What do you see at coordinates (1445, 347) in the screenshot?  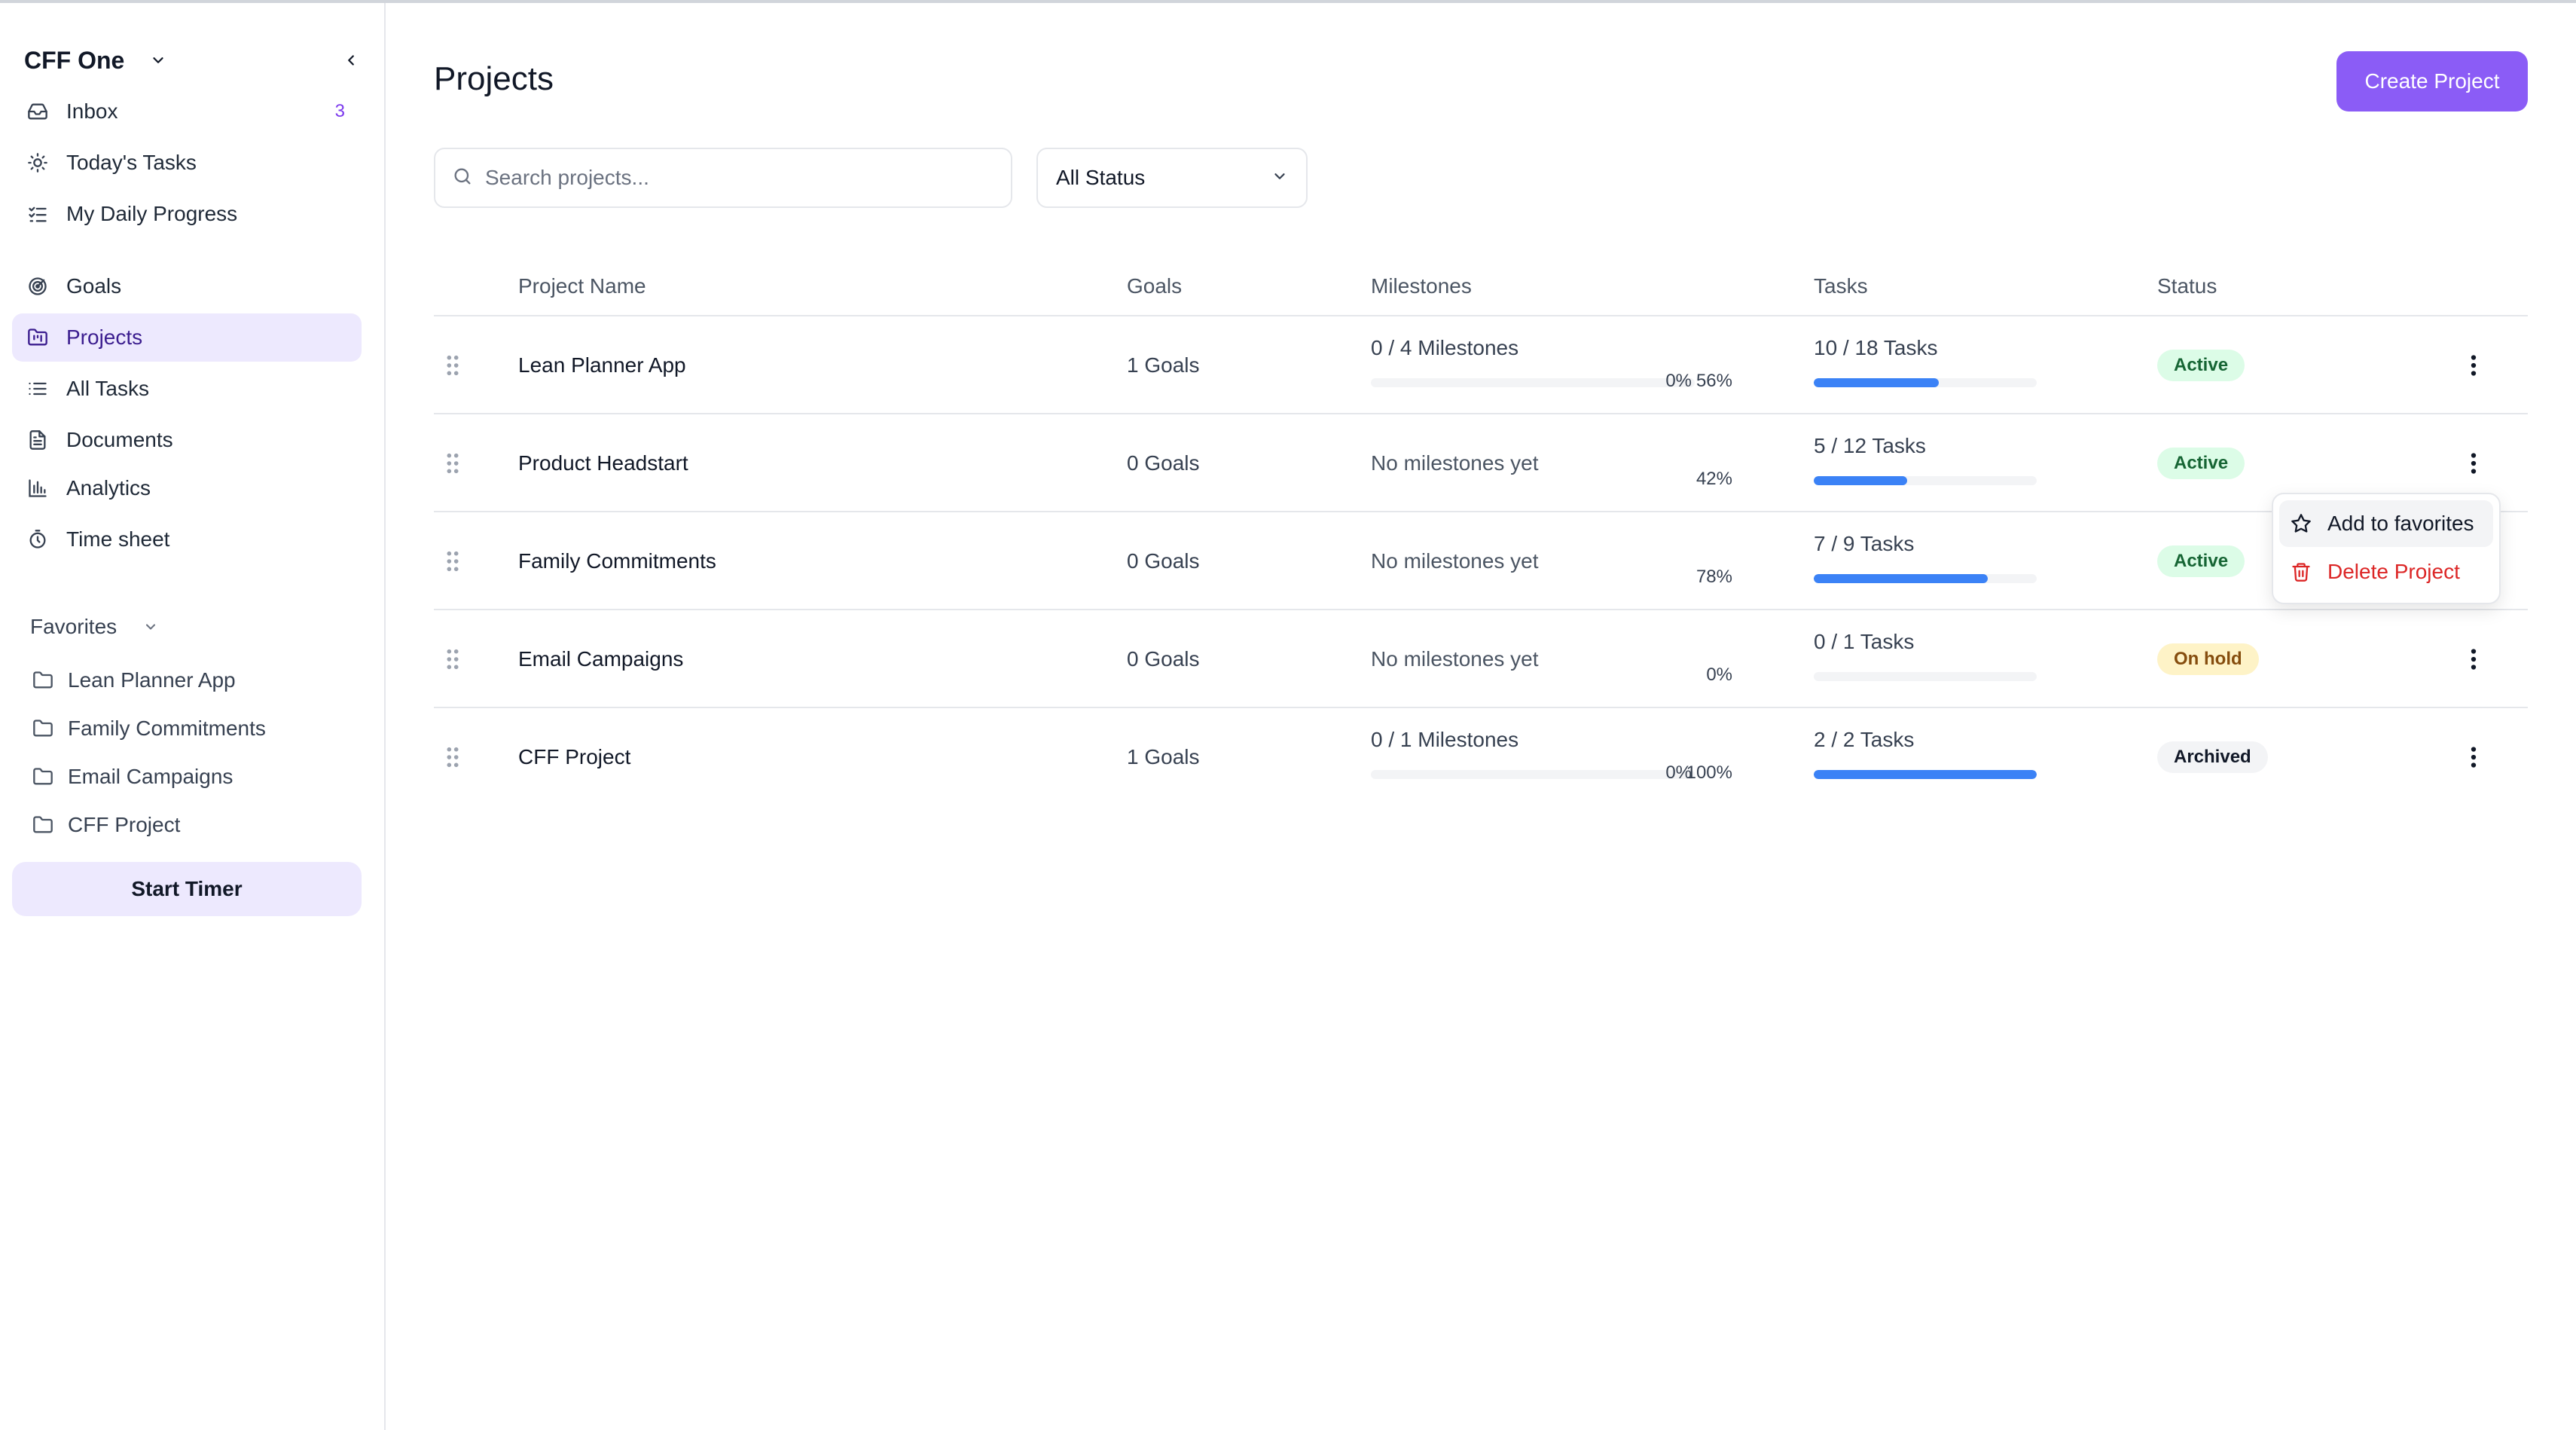 I see `milestones-count: 0 / 4 Milestones` at bounding box center [1445, 347].